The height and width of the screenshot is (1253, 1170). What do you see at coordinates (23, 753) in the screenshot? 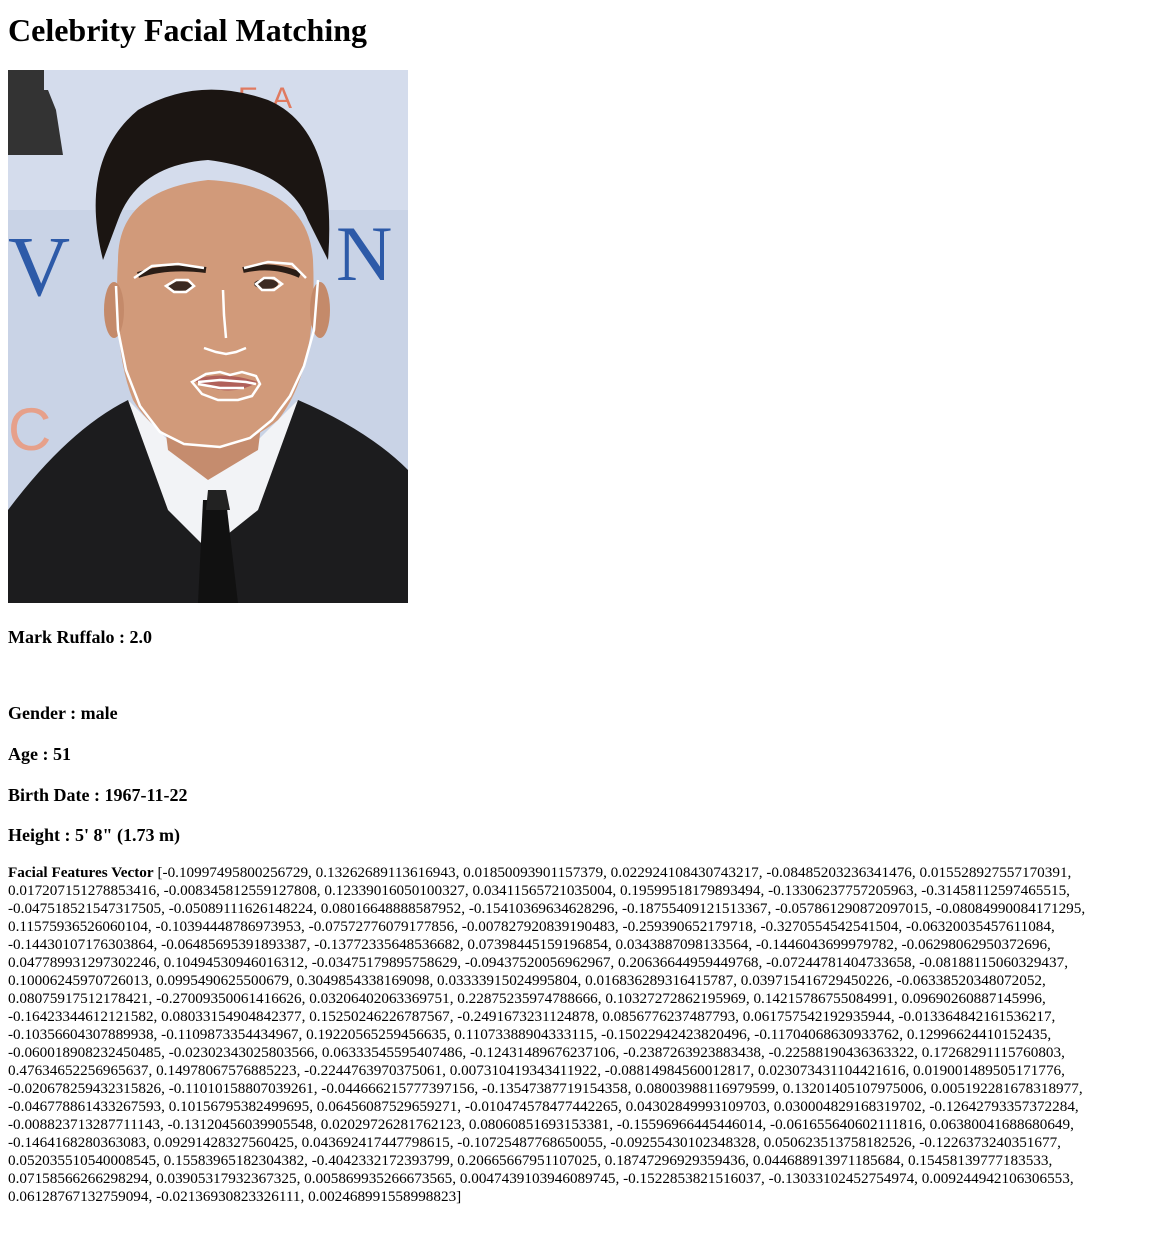
I see `age-label: Age` at bounding box center [23, 753].